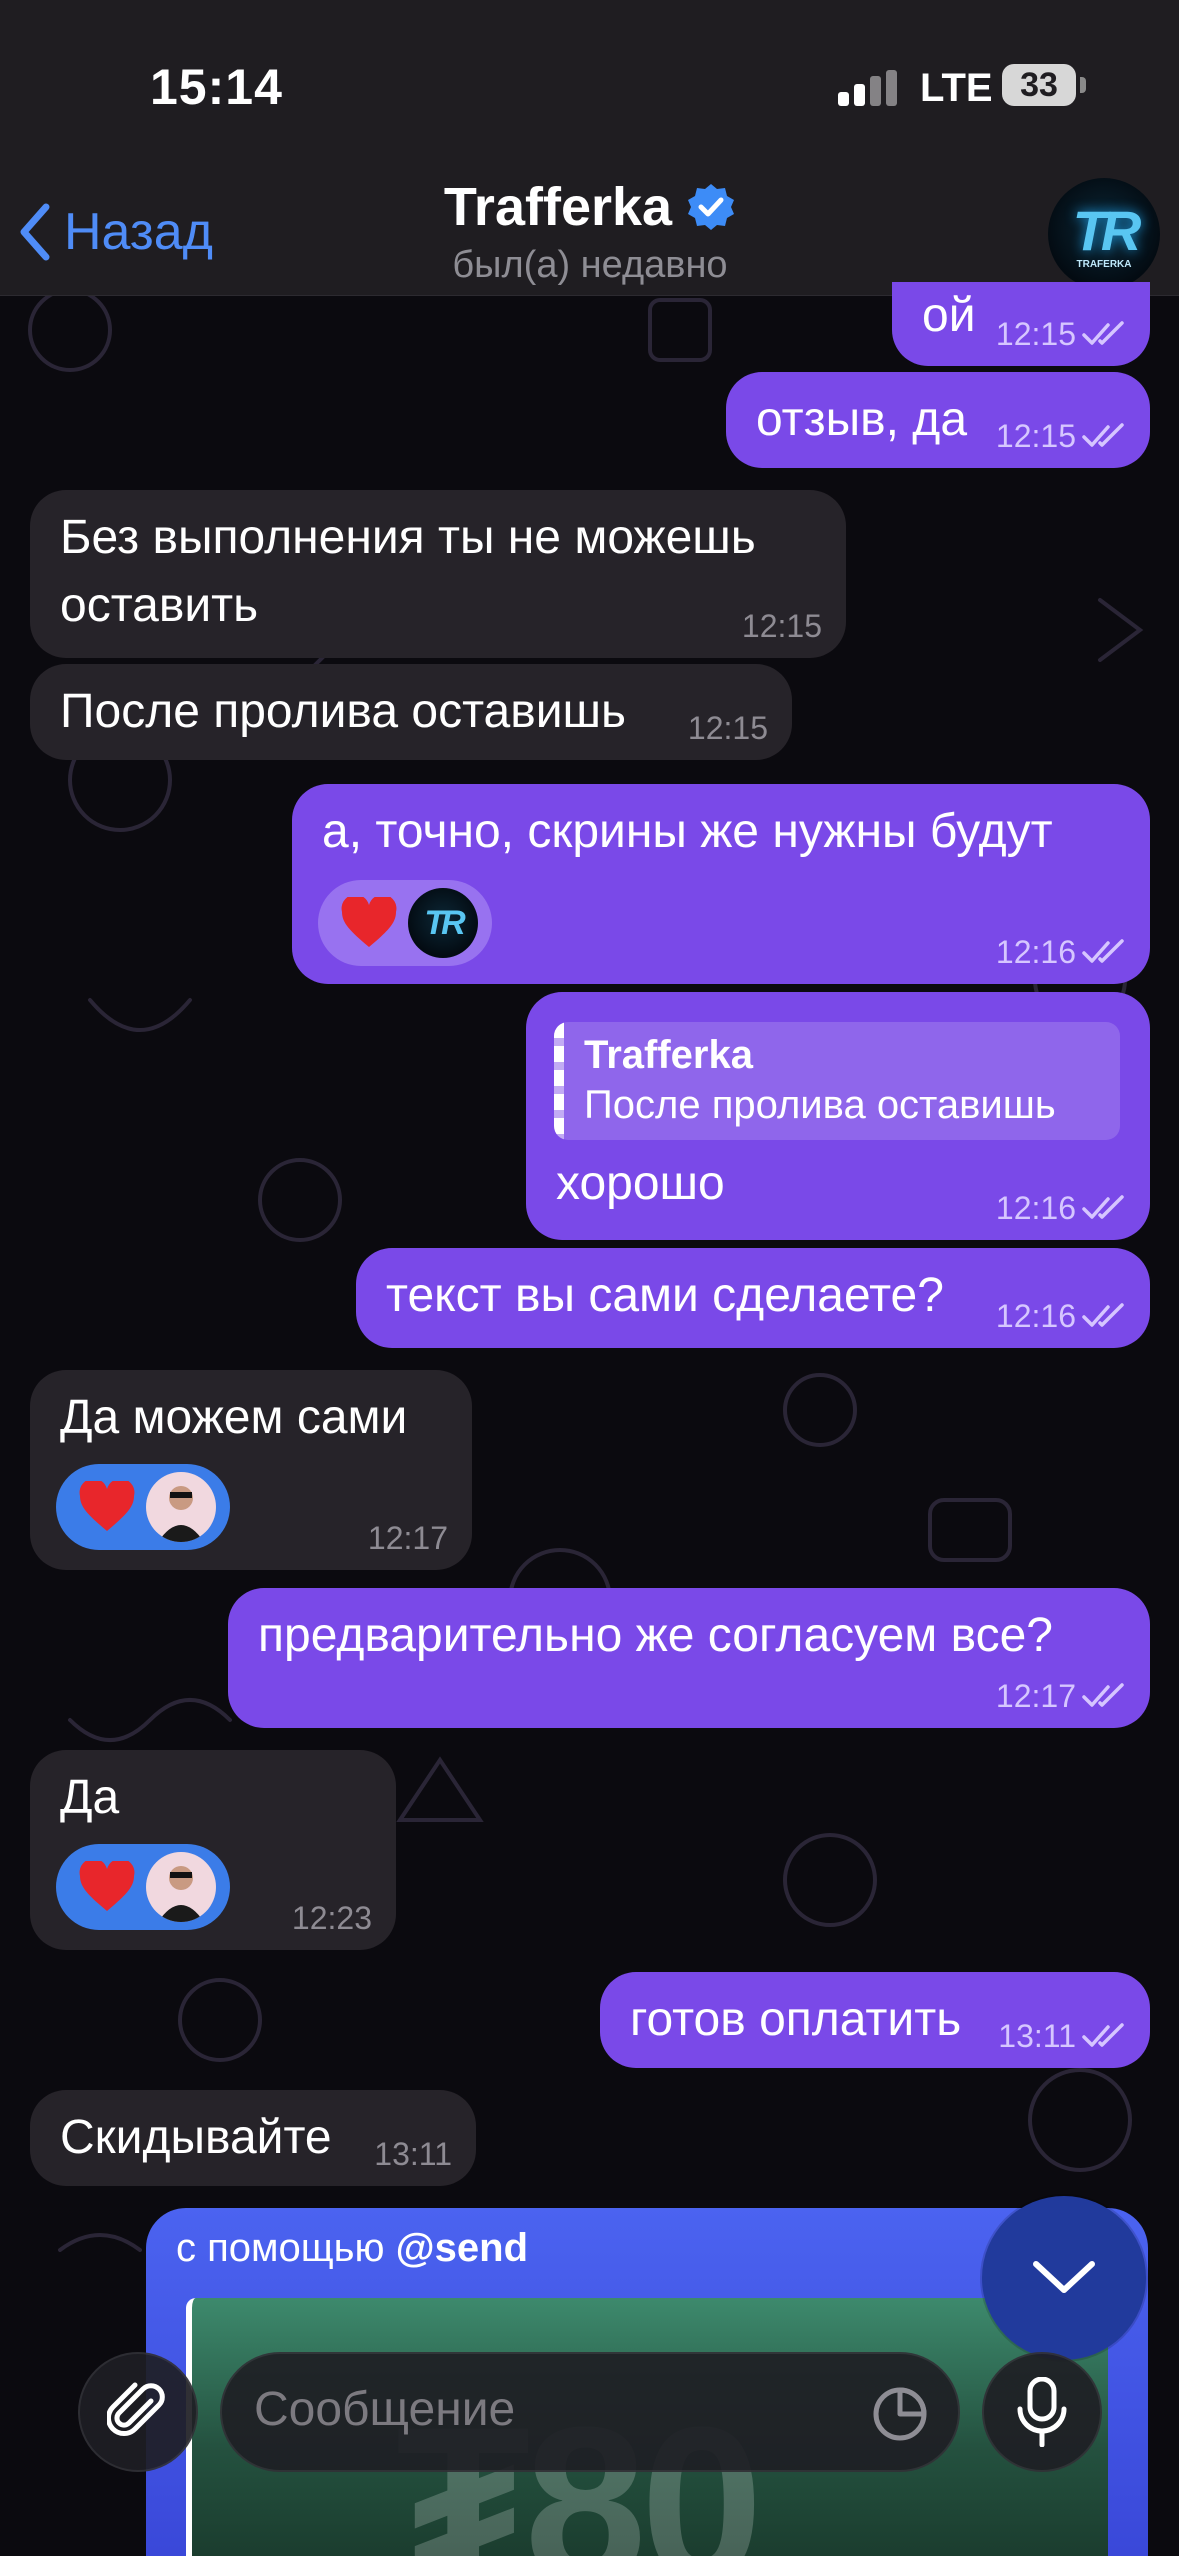  Describe the element at coordinates (796, 2019) in the screenshot. I see `message-text: готов оплатить` at that location.